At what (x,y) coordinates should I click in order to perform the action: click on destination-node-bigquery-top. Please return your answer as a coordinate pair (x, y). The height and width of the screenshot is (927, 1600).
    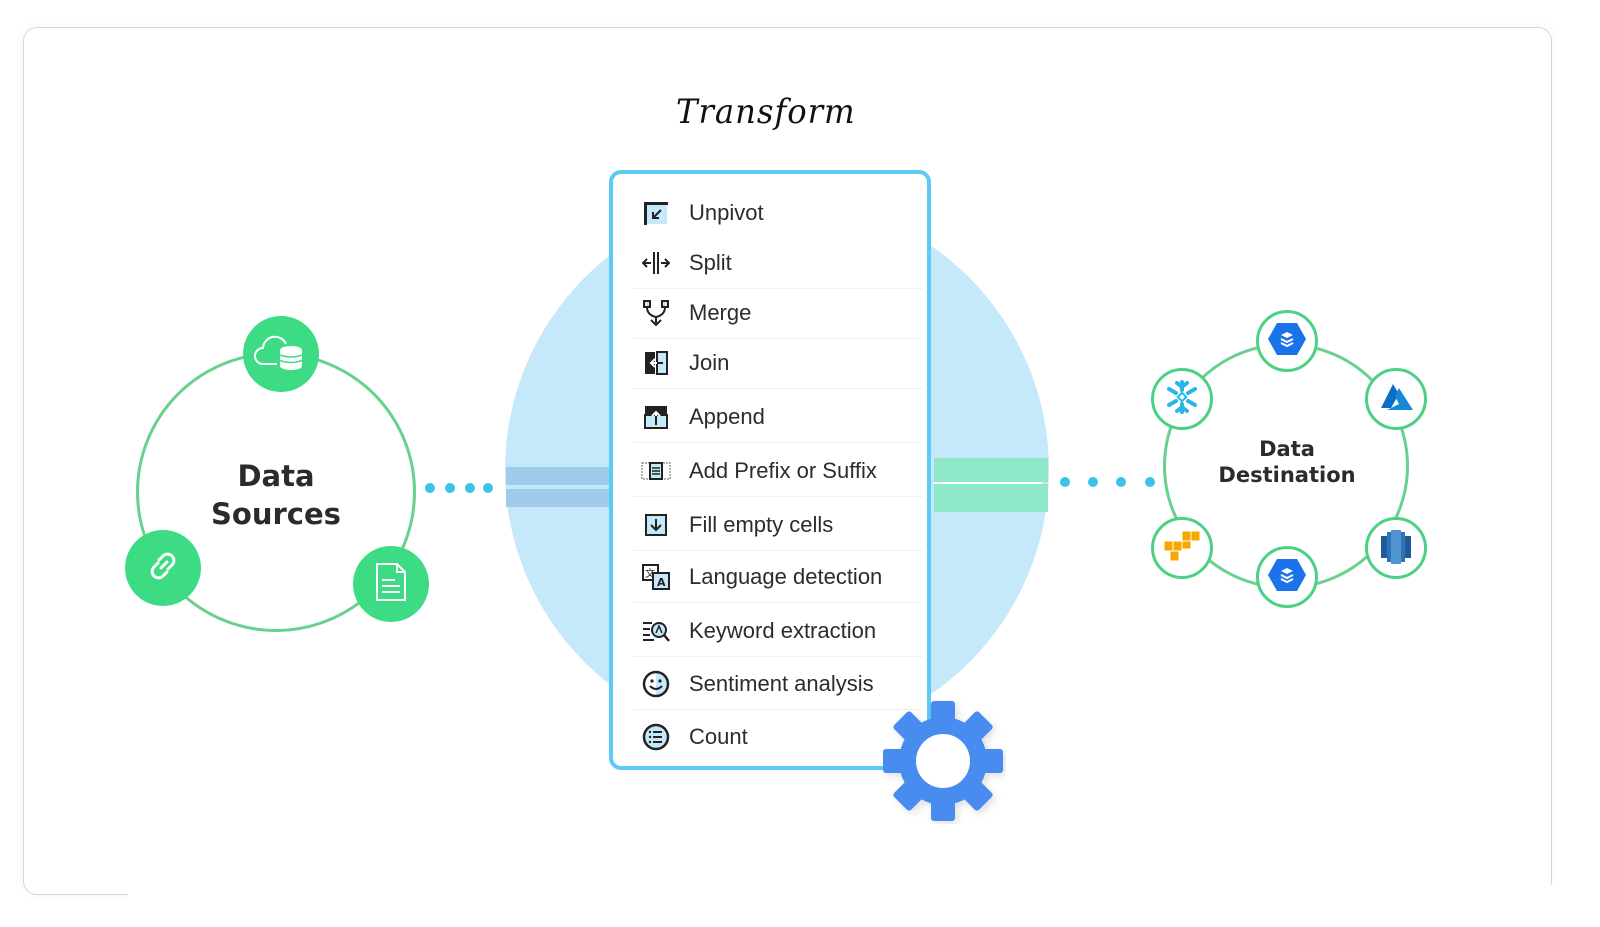
    Looking at the image, I should click on (1287, 341).